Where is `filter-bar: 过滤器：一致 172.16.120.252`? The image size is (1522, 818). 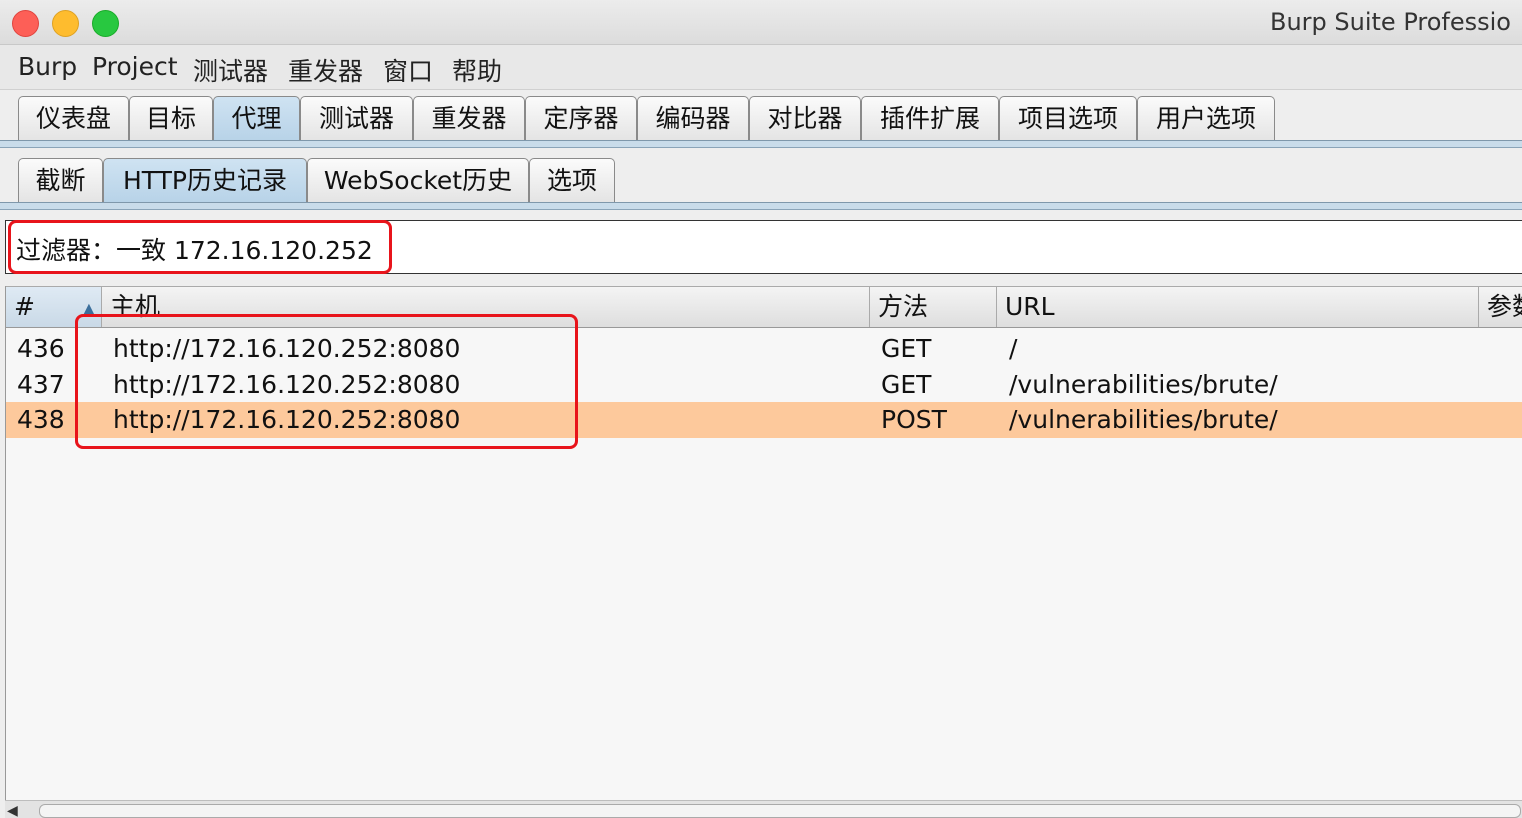
filter-bar: 过滤器：一致 172.16.120.252 is located at coordinates (763, 247).